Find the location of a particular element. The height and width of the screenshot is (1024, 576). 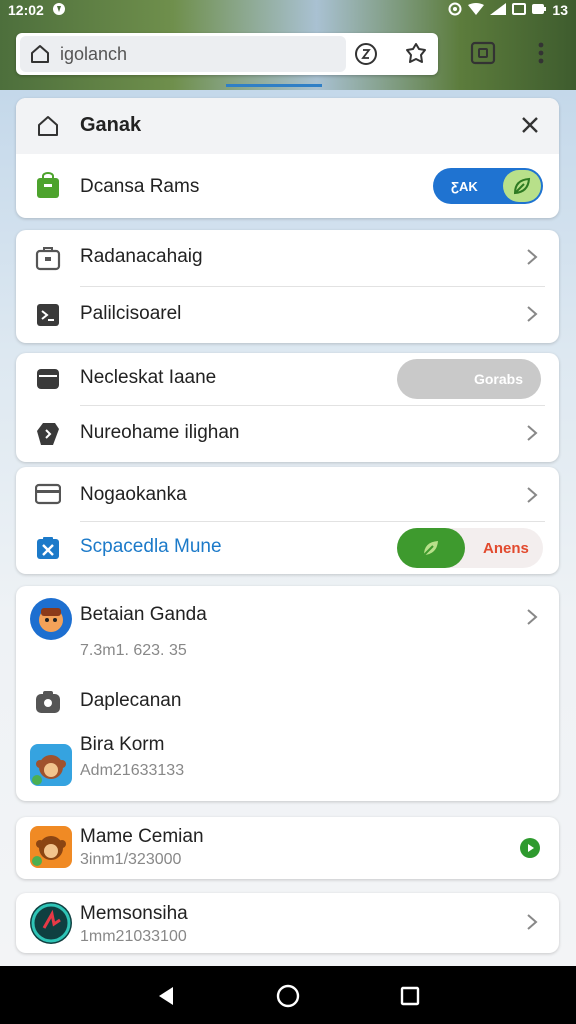

panel-top-row-label: Dcansa Rams is located at coordinates (140, 186).